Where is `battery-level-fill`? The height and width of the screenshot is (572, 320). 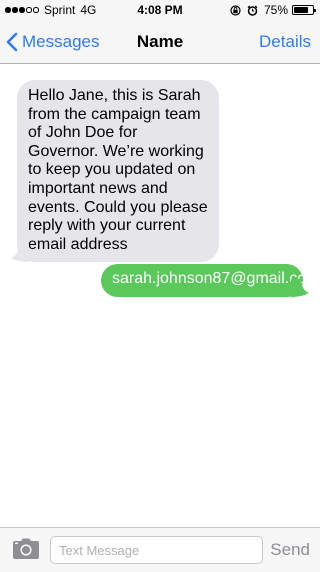 battery-level-fill is located at coordinates (301, 10).